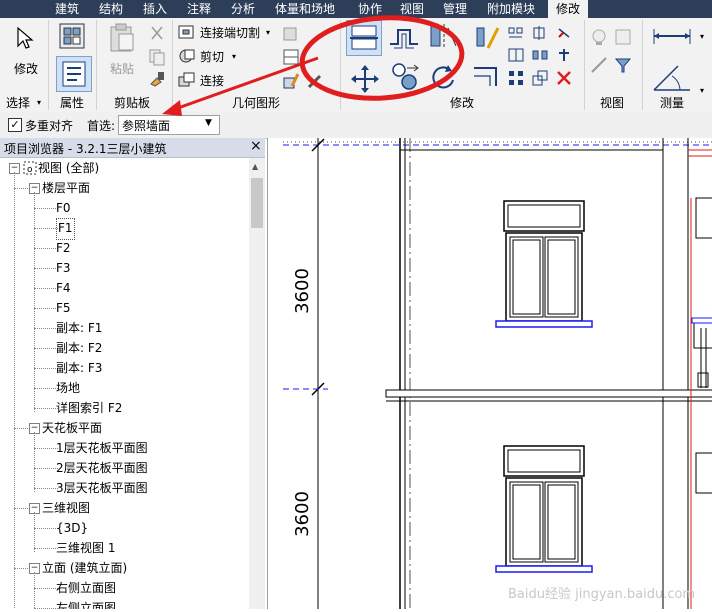 The image size is (712, 612). Describe the element at coordinates (65, 229) in the screenshot. I see `browser-item: F1` at that location.